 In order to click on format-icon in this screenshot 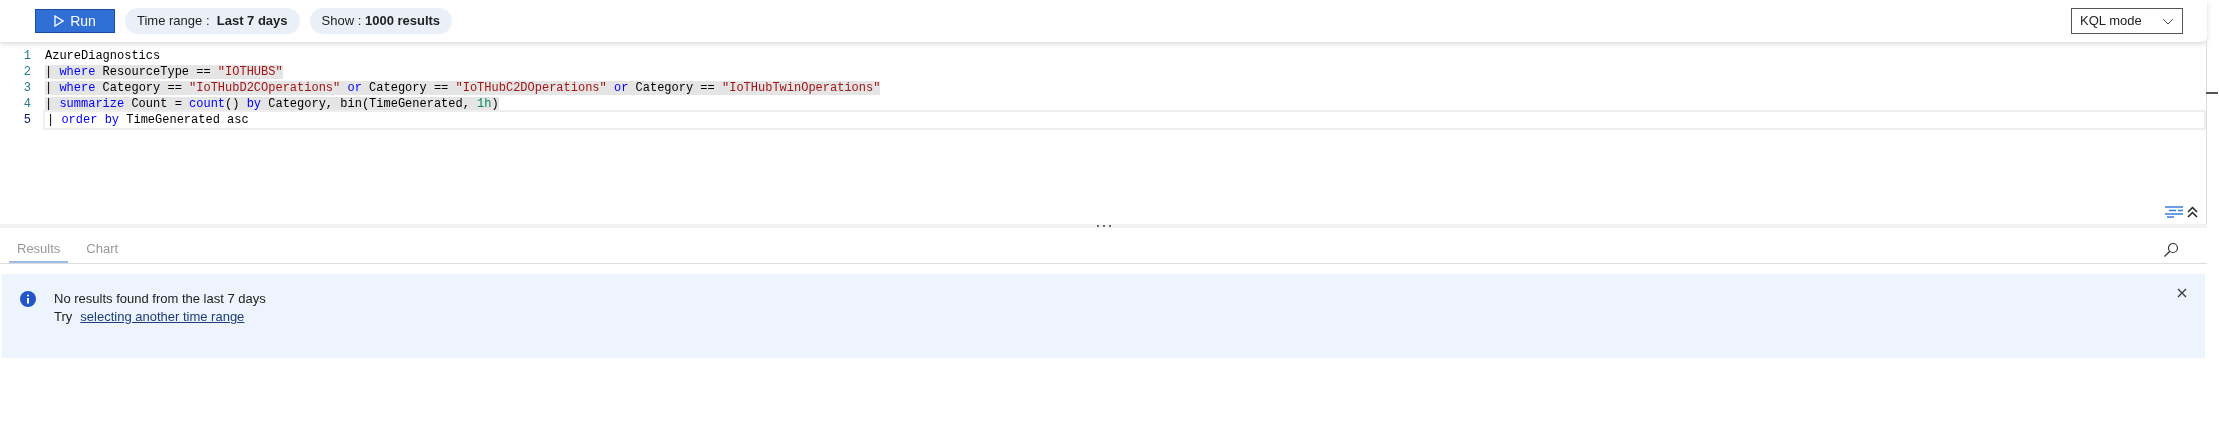, I will do `click(2174, 212)`.